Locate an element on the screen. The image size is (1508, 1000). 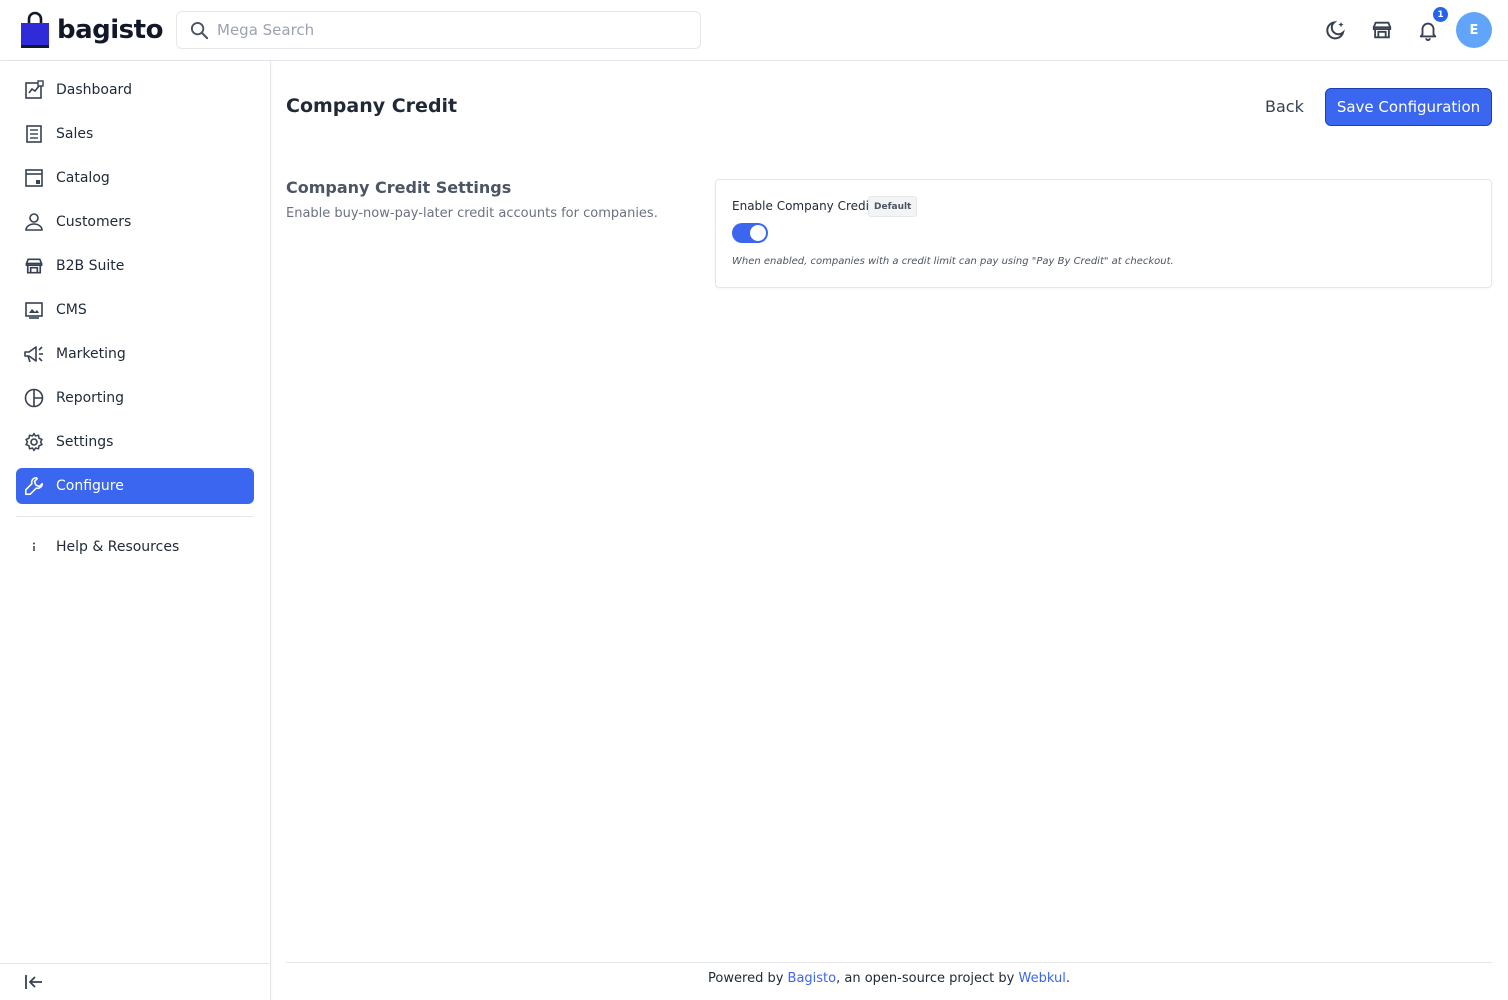
sidebar-item-help: Help & Resources is located at coordinates (135, 547).